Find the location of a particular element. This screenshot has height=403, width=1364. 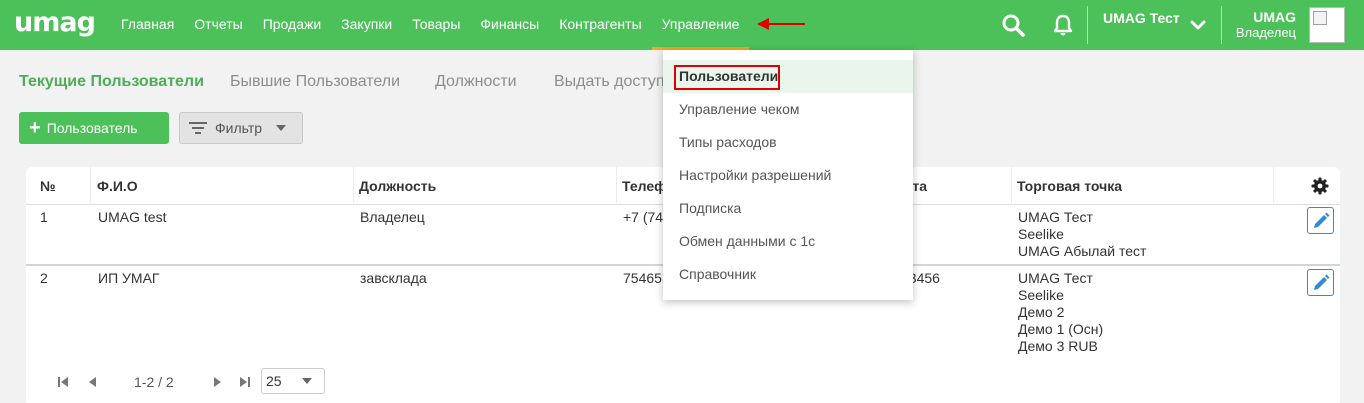

menu-item-1c-exchange: Обмен данными с 1с is located at coordinates (788, 241).